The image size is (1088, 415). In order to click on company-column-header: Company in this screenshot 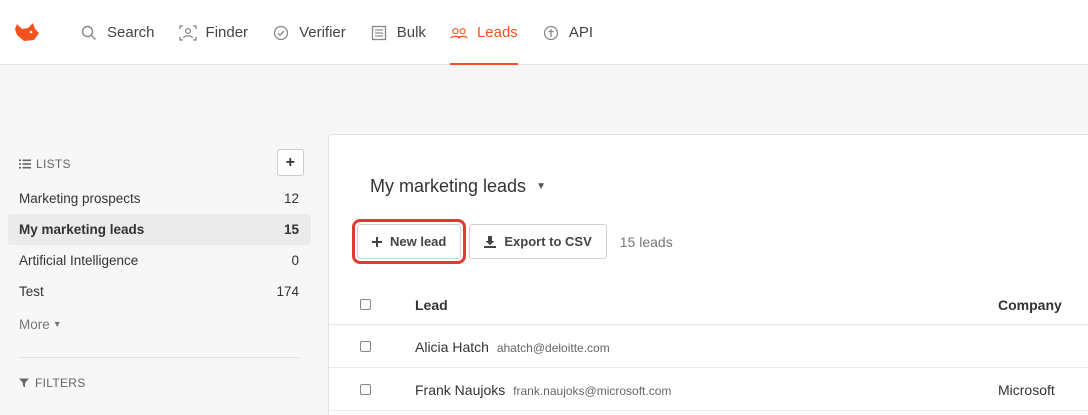, I will do `click(1030, 305)`.